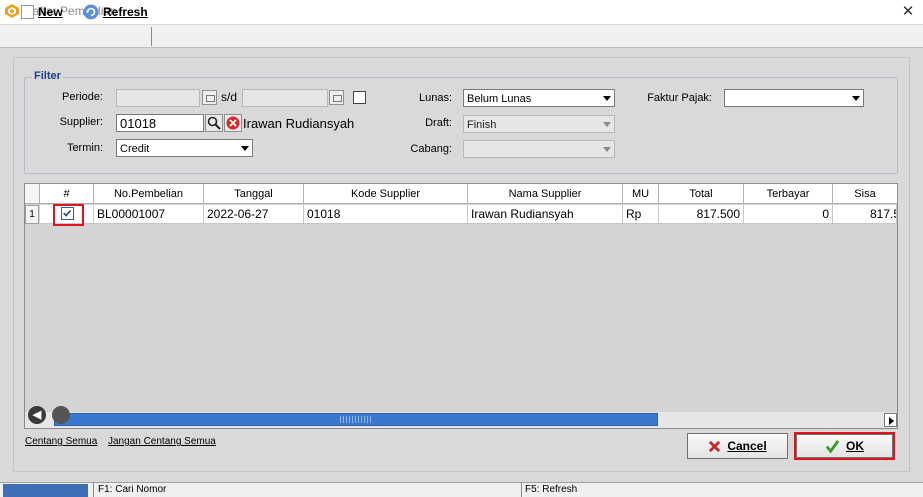 The height and width of the screenshot is (497, 923). Describe the element at coordinates (715, 446) in the screenshot. I see `cancel-x-icon` at that location.